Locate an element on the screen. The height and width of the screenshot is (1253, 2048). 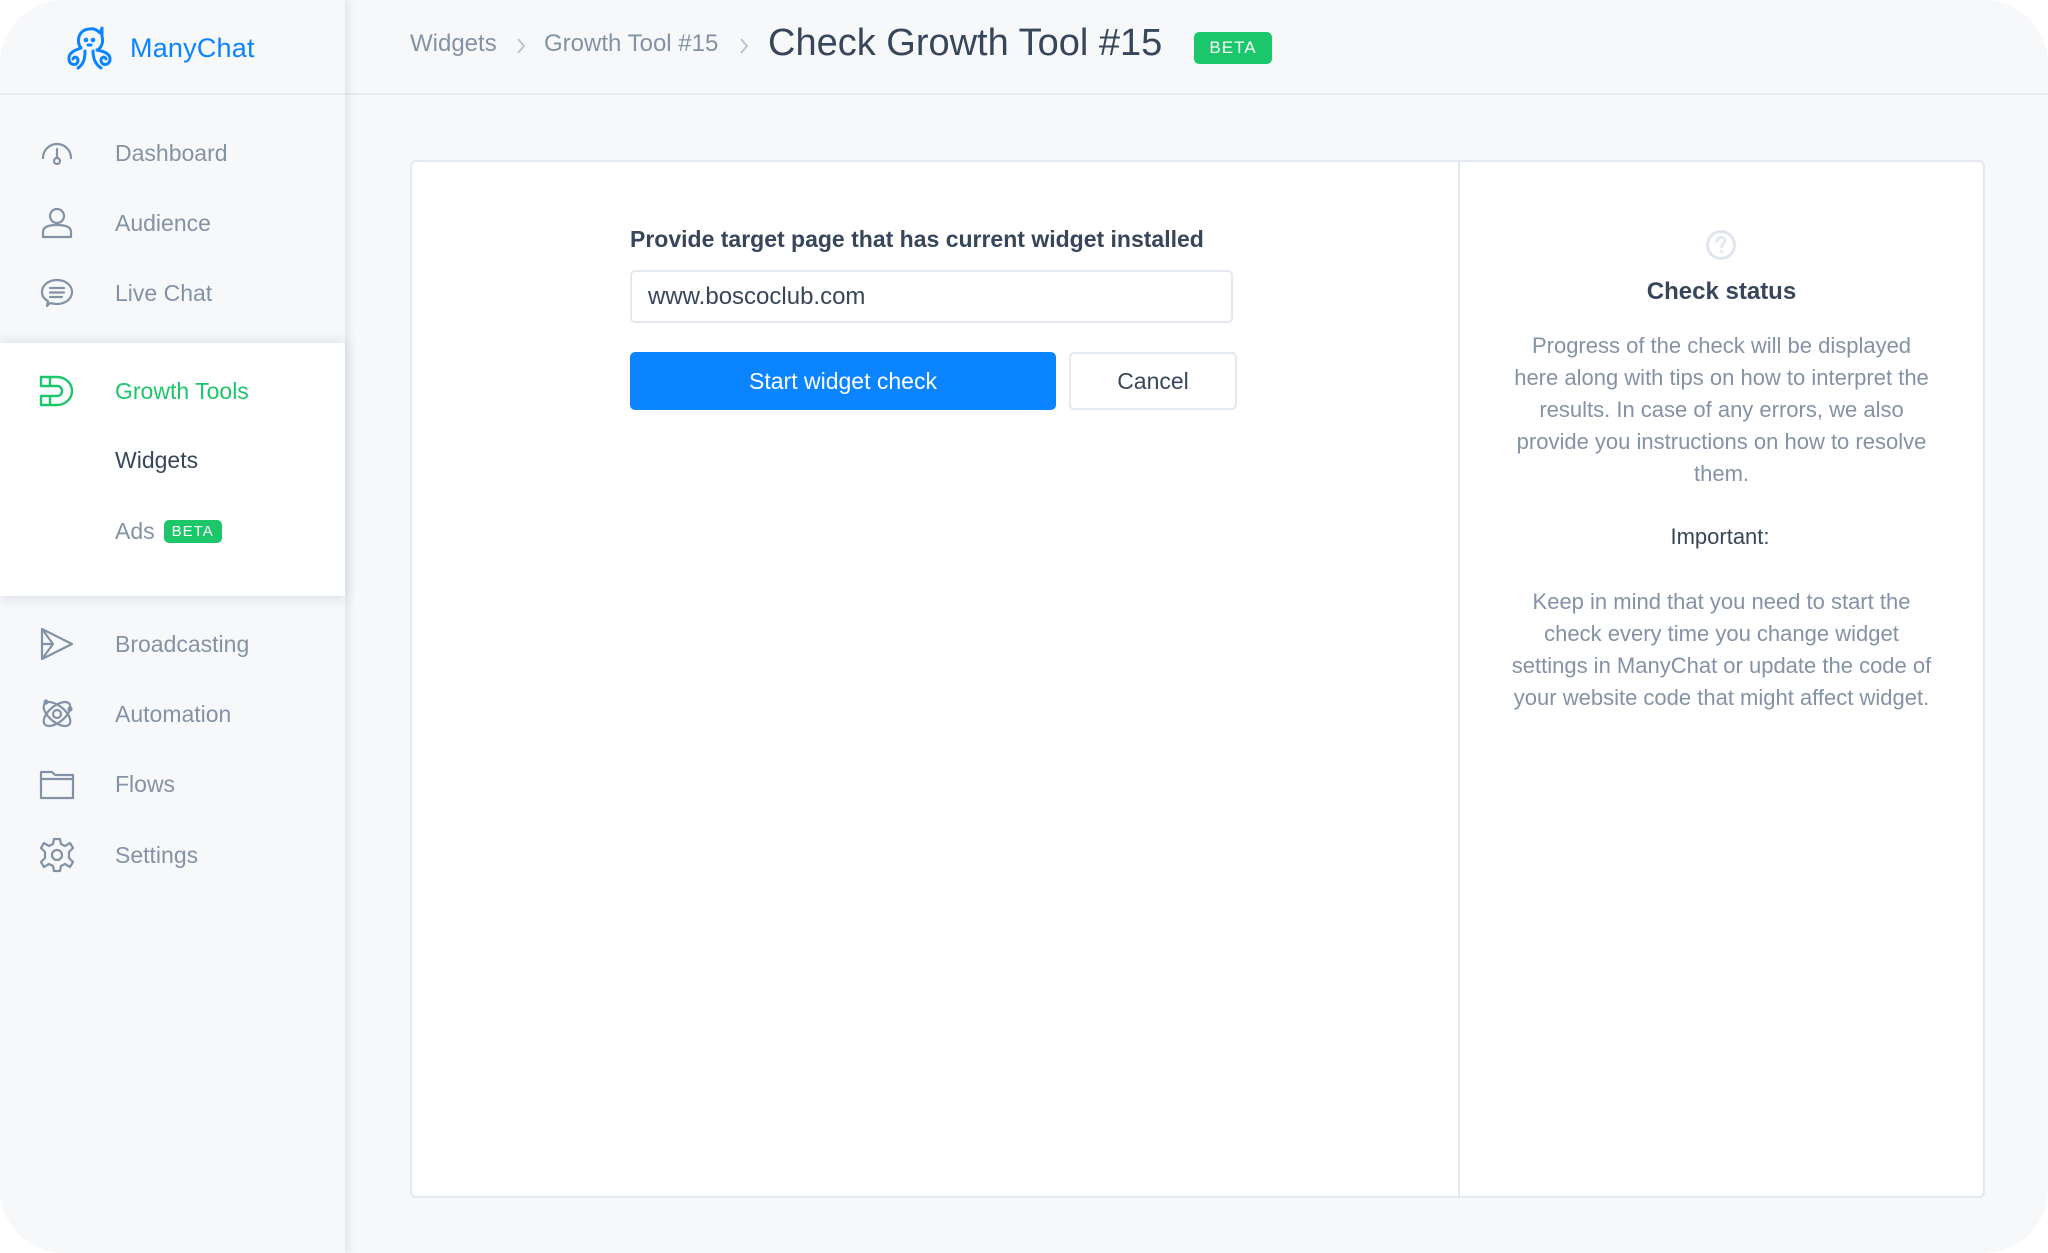
gear-icon is located at coordinates (57, 855).